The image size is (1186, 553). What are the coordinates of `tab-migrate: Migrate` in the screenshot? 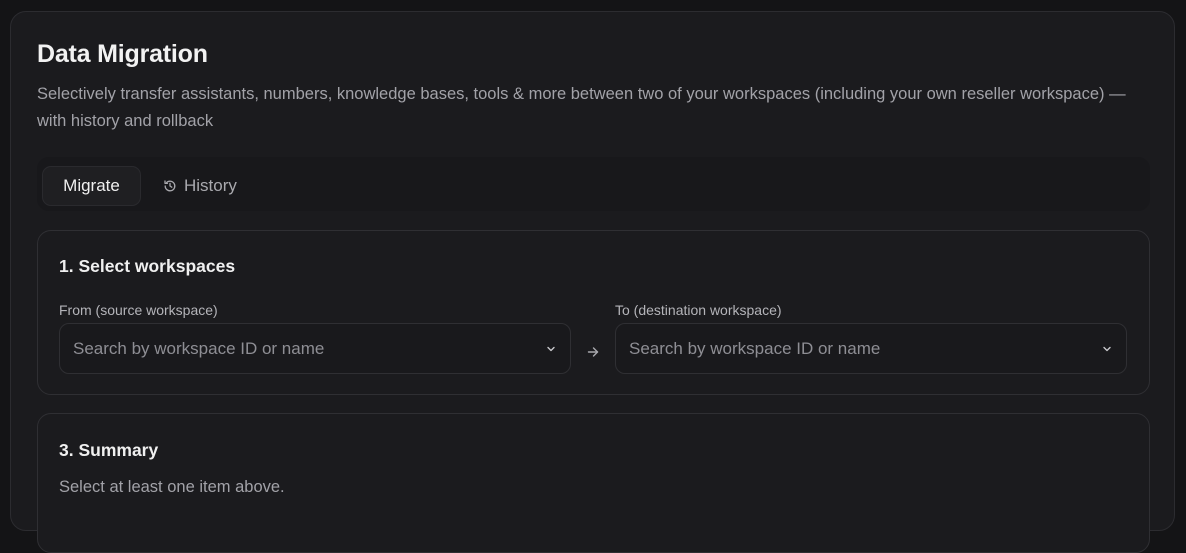 It's located at (91, 186).